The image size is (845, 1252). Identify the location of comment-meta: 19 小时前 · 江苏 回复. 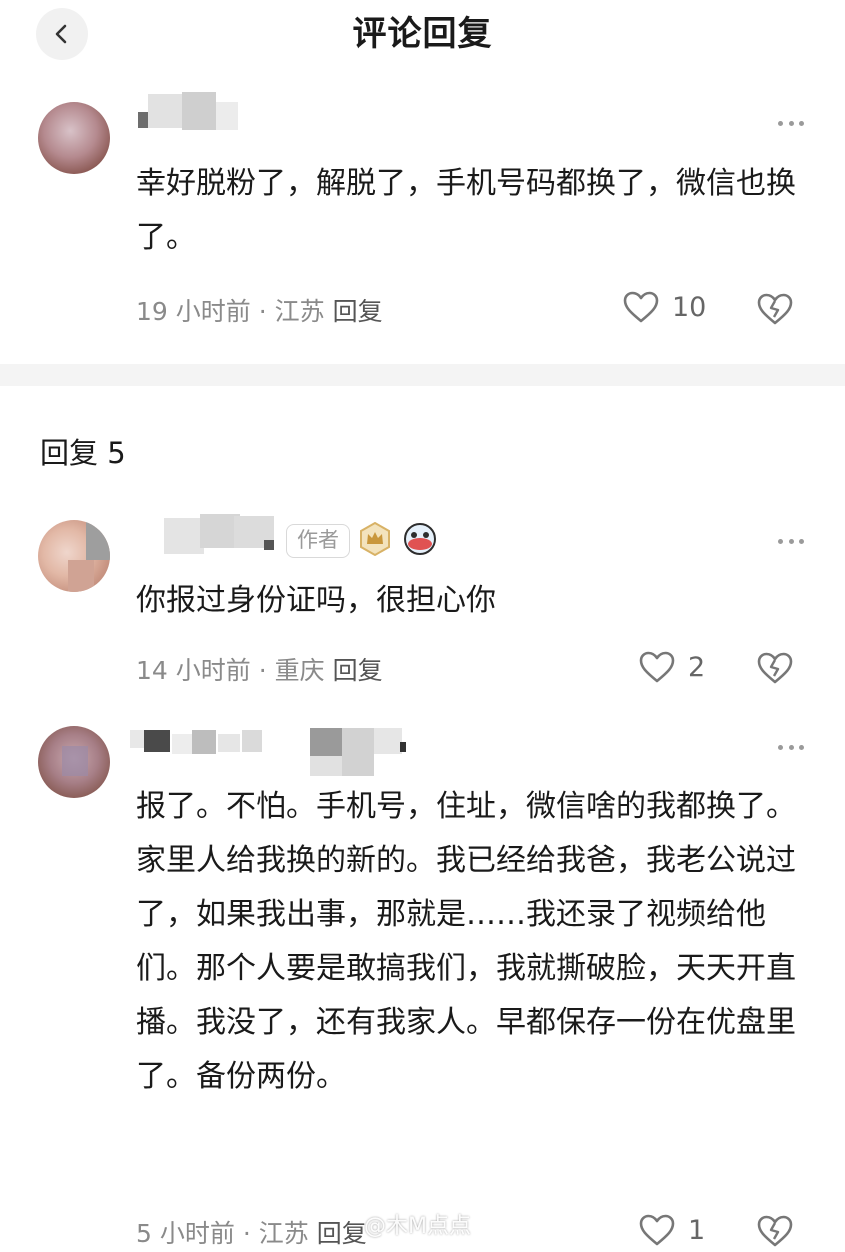
(259, 311).